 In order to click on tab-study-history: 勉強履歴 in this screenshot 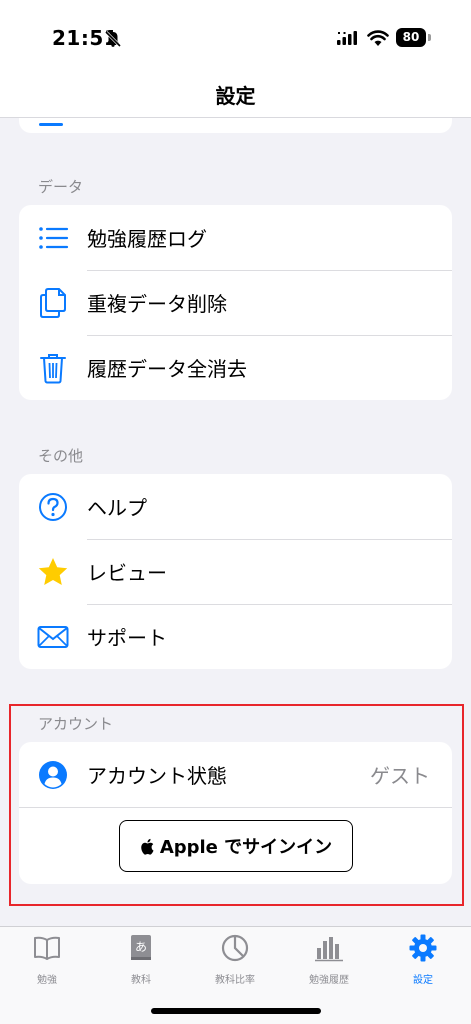, I will do `click(329, 963)`.